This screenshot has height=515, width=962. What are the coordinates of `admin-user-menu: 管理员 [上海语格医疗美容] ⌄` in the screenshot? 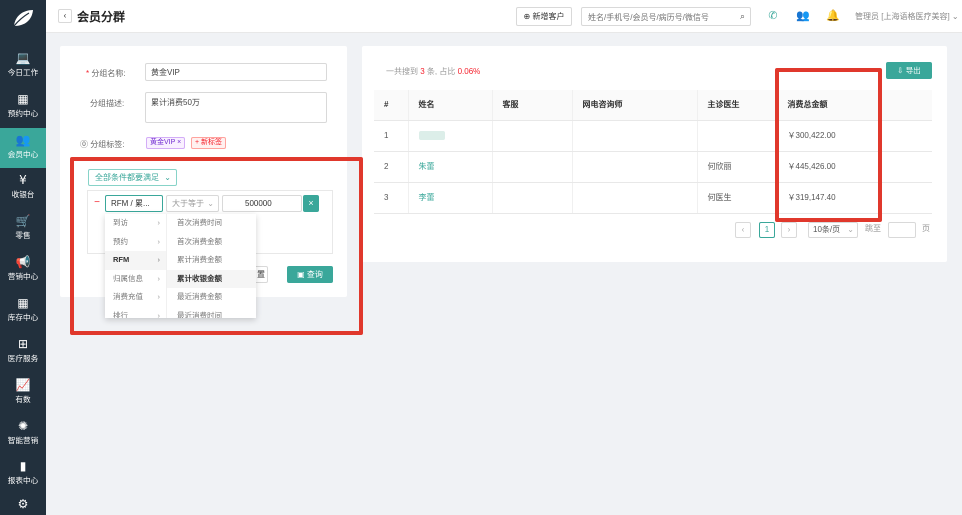 It's located at (907, 16).